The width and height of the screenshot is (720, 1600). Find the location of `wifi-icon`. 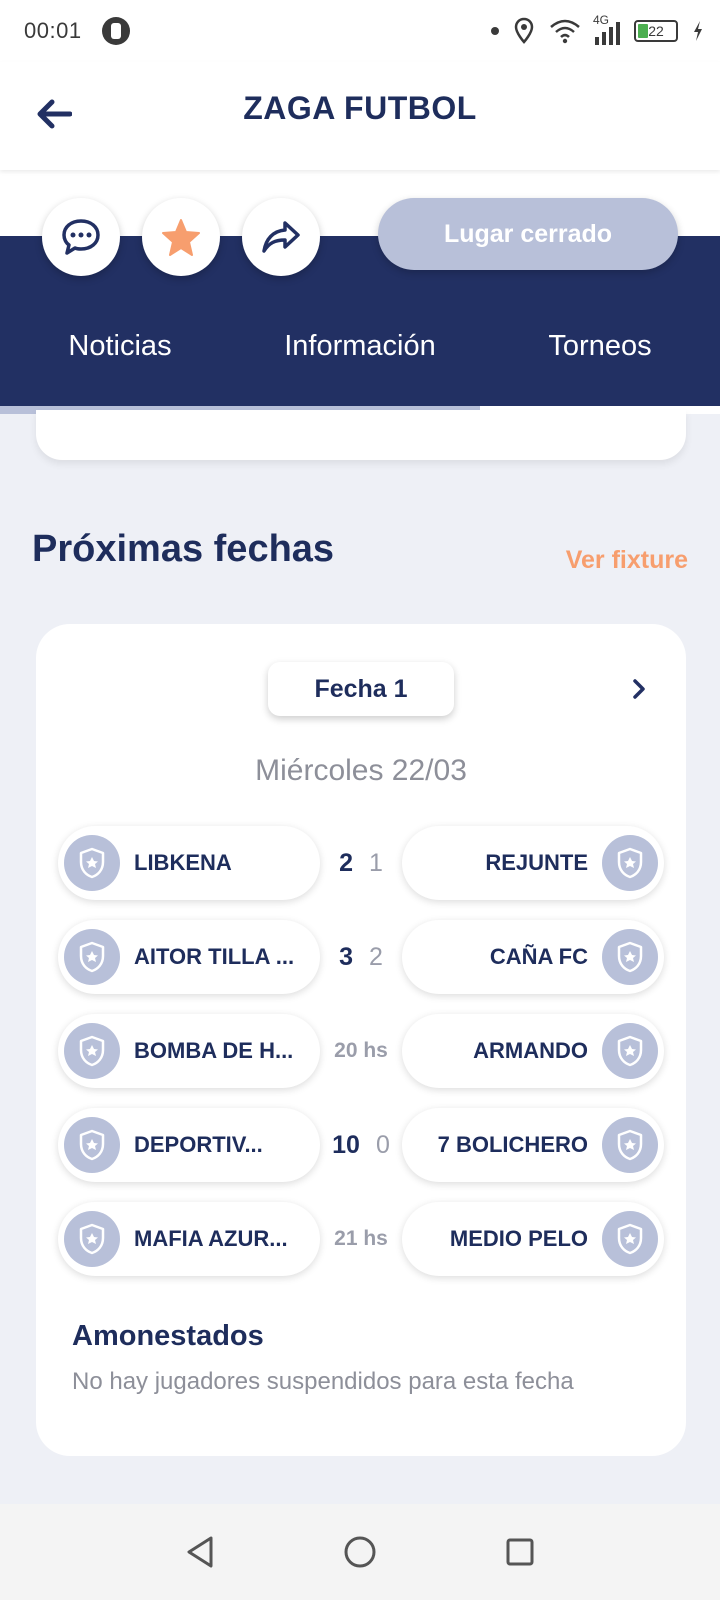

wifi-icon is located at coordinates (565, 31).